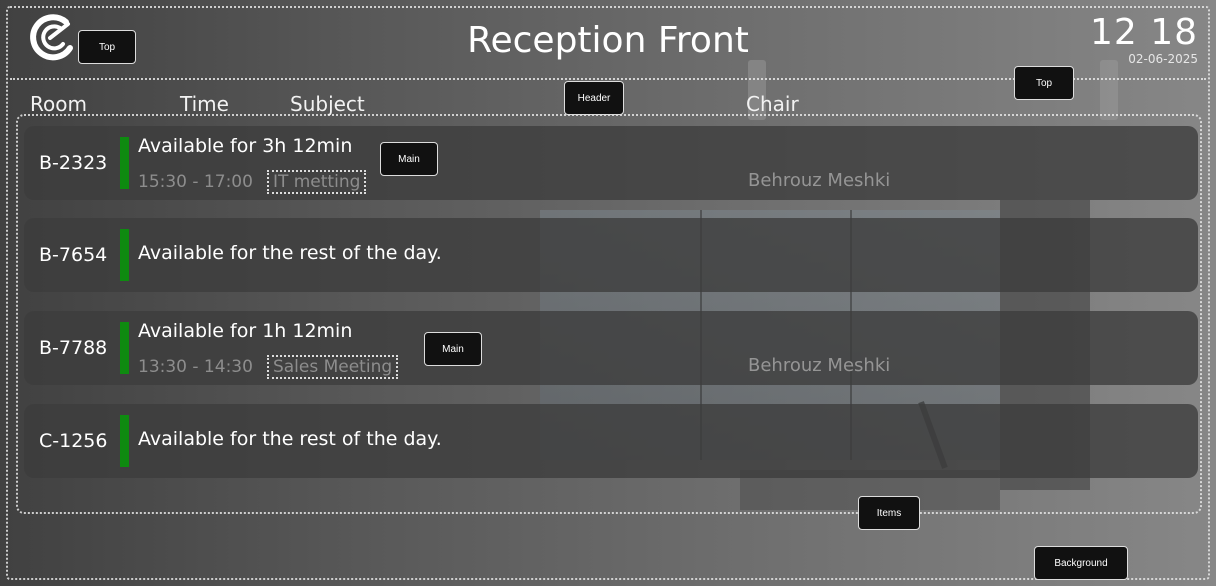 This screenshot has width=1216, height=586. Describe the element at coordinates (1044, 83) in the screenshot. I see `label-top-right: Top` at that location.